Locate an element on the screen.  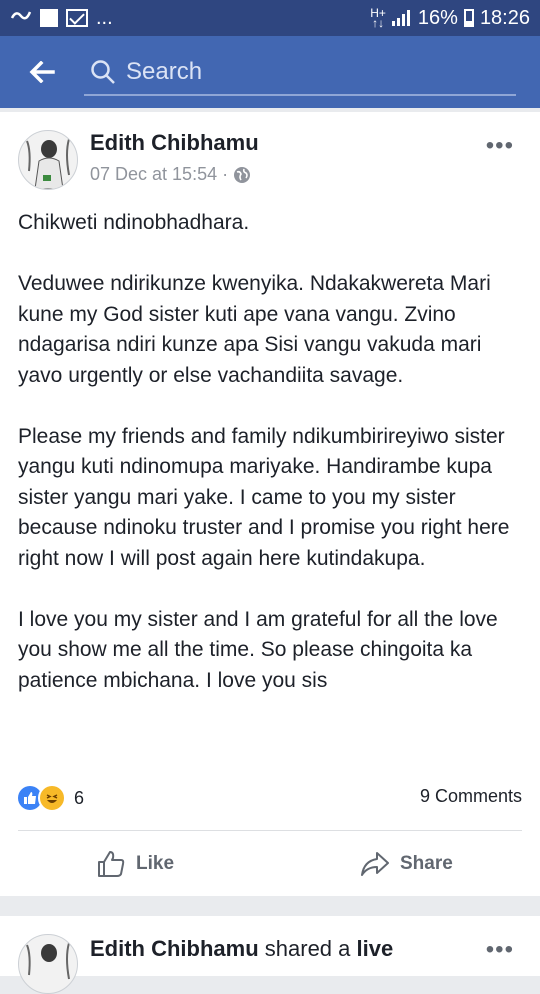
clock: 18:26 is located at coordinates (504, 17).